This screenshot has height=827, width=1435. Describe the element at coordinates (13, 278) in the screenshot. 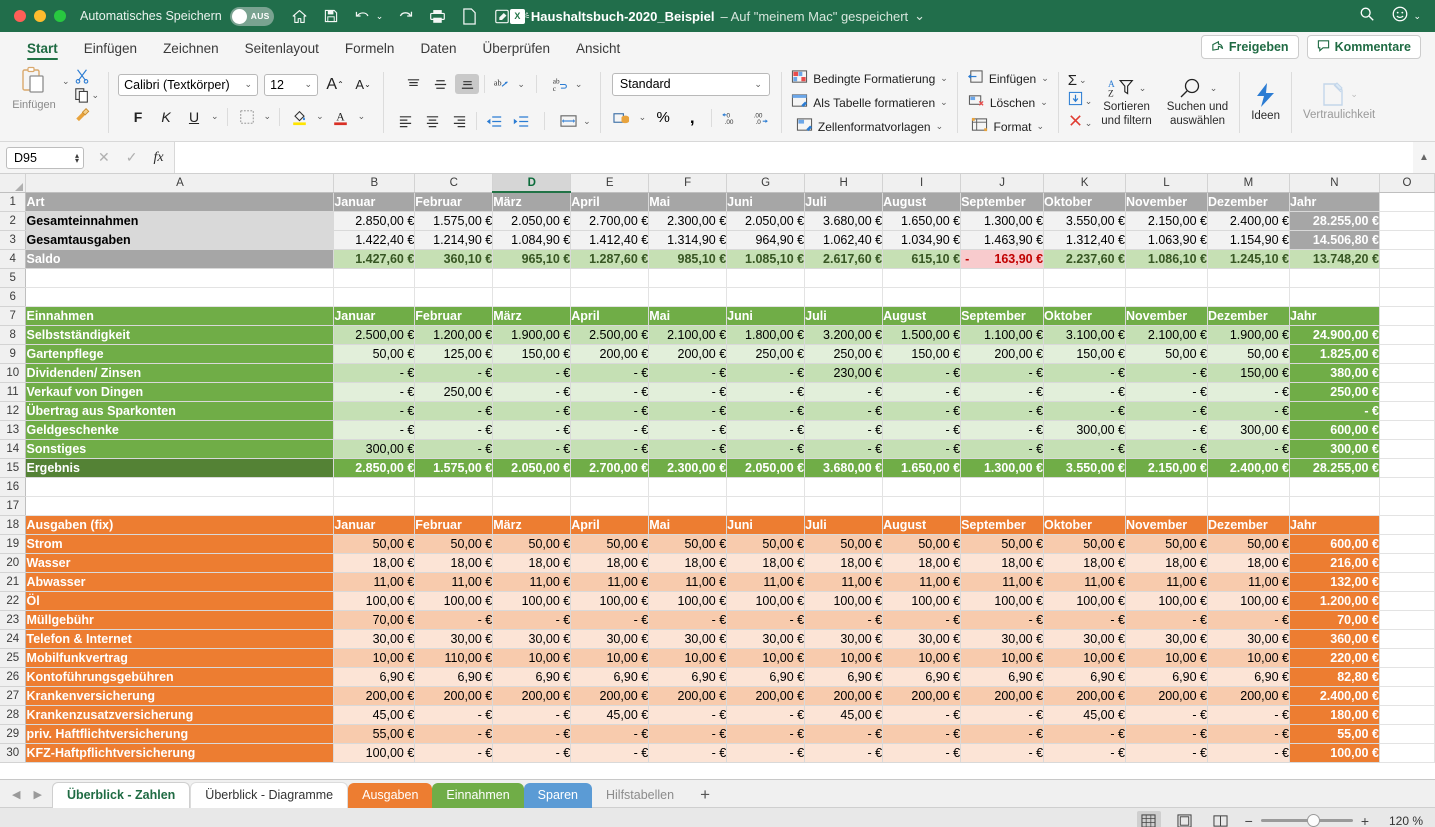

I see `row-header: 5` at that location.